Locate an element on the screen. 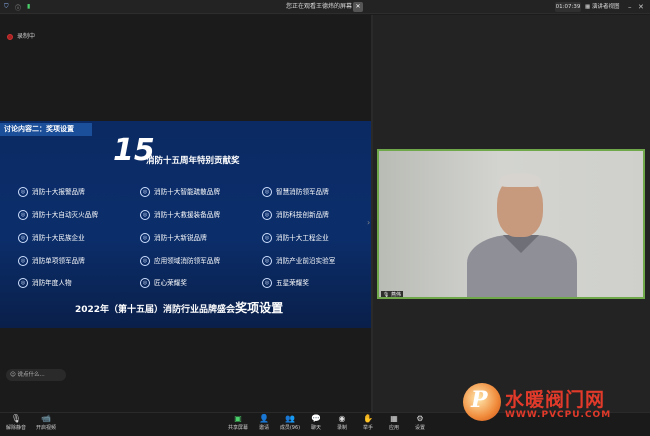 The image size is (650, 436). share-screen-label: 共享屏幕 is located at coordinates (237, 428).